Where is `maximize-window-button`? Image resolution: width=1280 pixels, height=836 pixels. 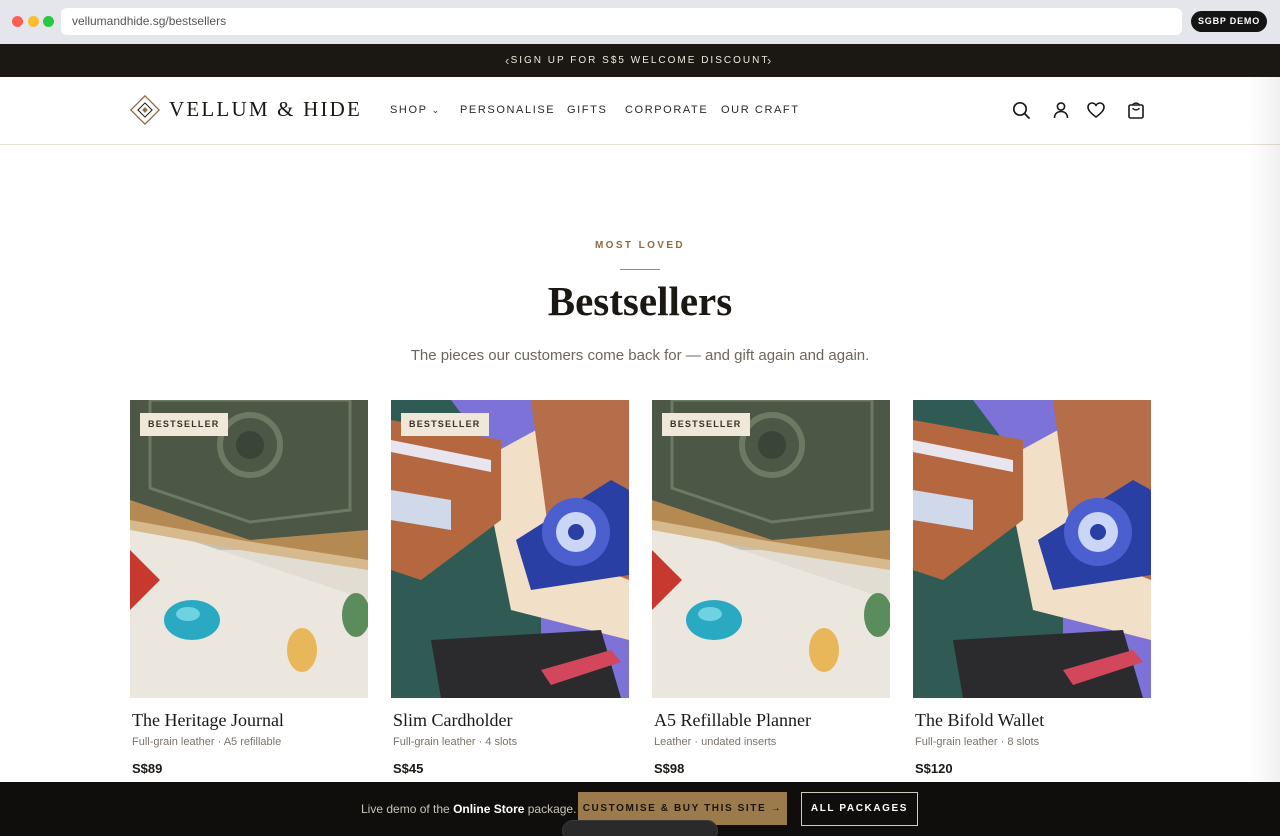 maximize-window-button is located at coordinates (48, 21).